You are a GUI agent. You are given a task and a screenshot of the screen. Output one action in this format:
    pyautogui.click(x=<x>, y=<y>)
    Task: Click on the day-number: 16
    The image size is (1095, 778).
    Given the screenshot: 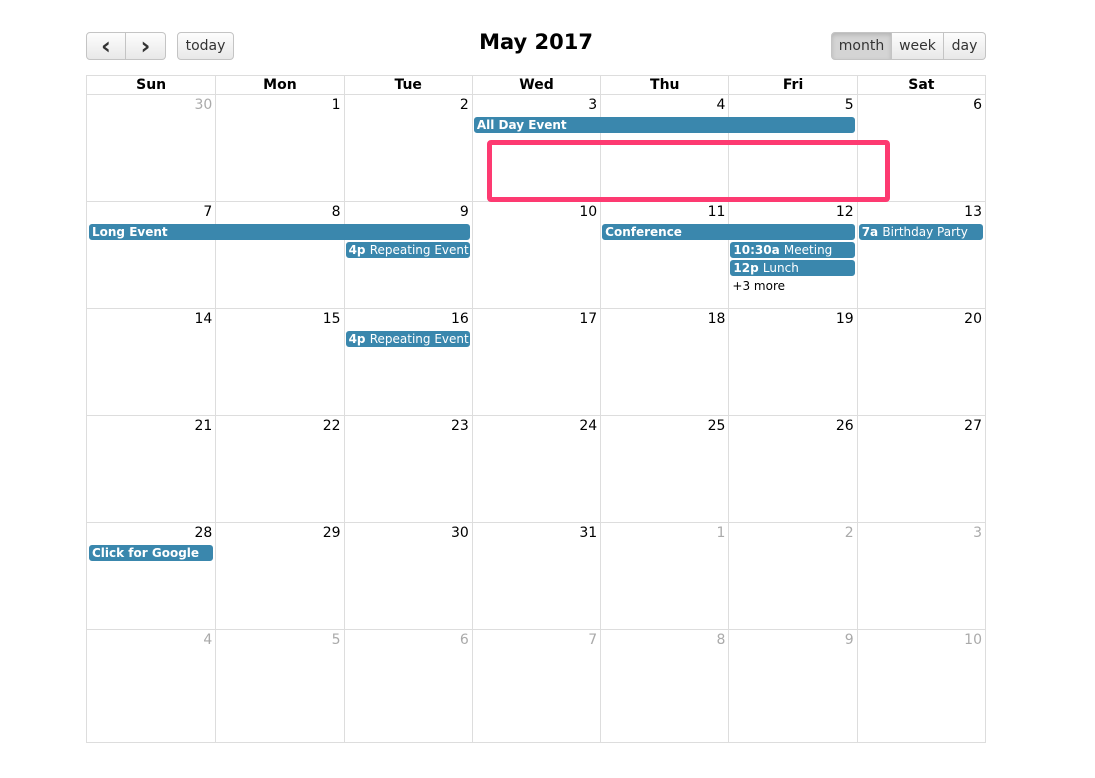 What is the action you would take?
    pyautogui.click(x=460, y=319)
    